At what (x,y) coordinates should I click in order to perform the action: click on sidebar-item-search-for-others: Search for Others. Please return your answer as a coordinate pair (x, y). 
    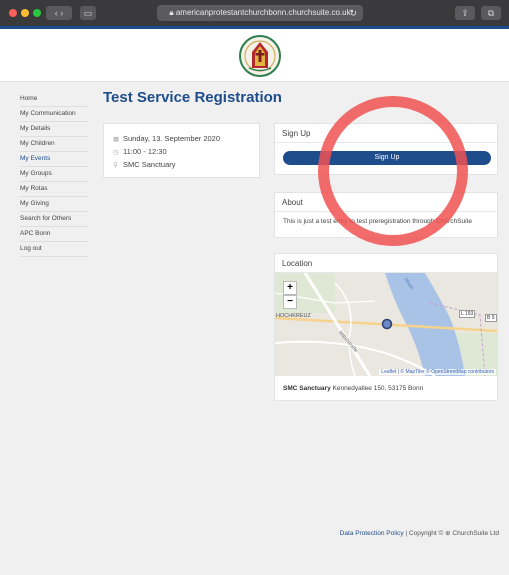
    Looking at the image, I should click on (54, 219).